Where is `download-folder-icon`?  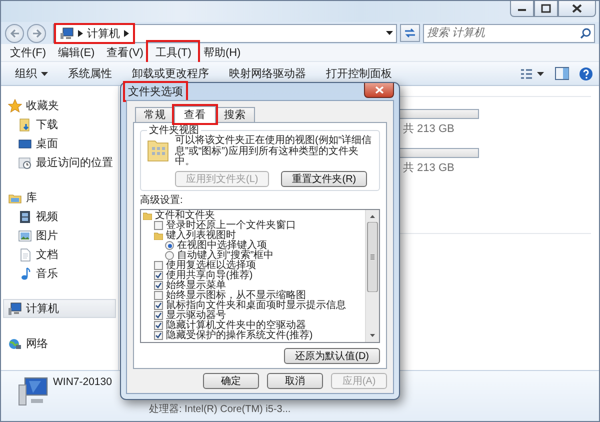
download-folder-icon is located at coordinates (25, 125).